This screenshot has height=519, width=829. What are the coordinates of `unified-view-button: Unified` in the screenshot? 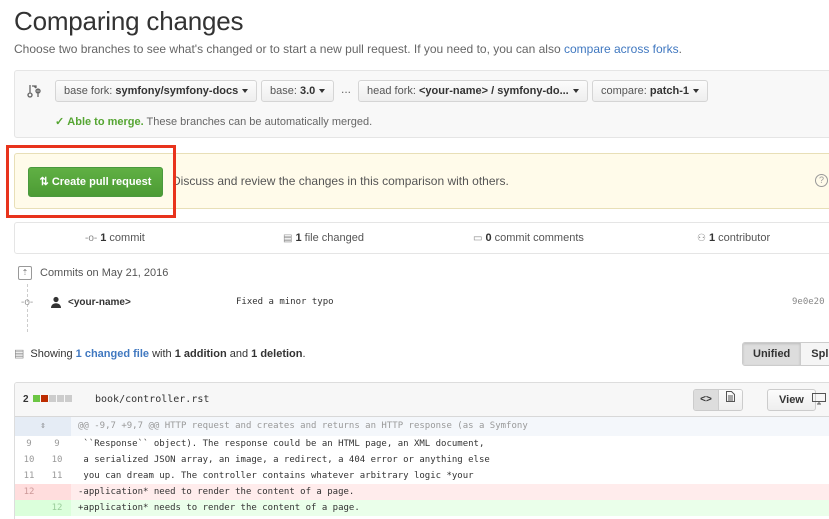 It's located at (772, 354).